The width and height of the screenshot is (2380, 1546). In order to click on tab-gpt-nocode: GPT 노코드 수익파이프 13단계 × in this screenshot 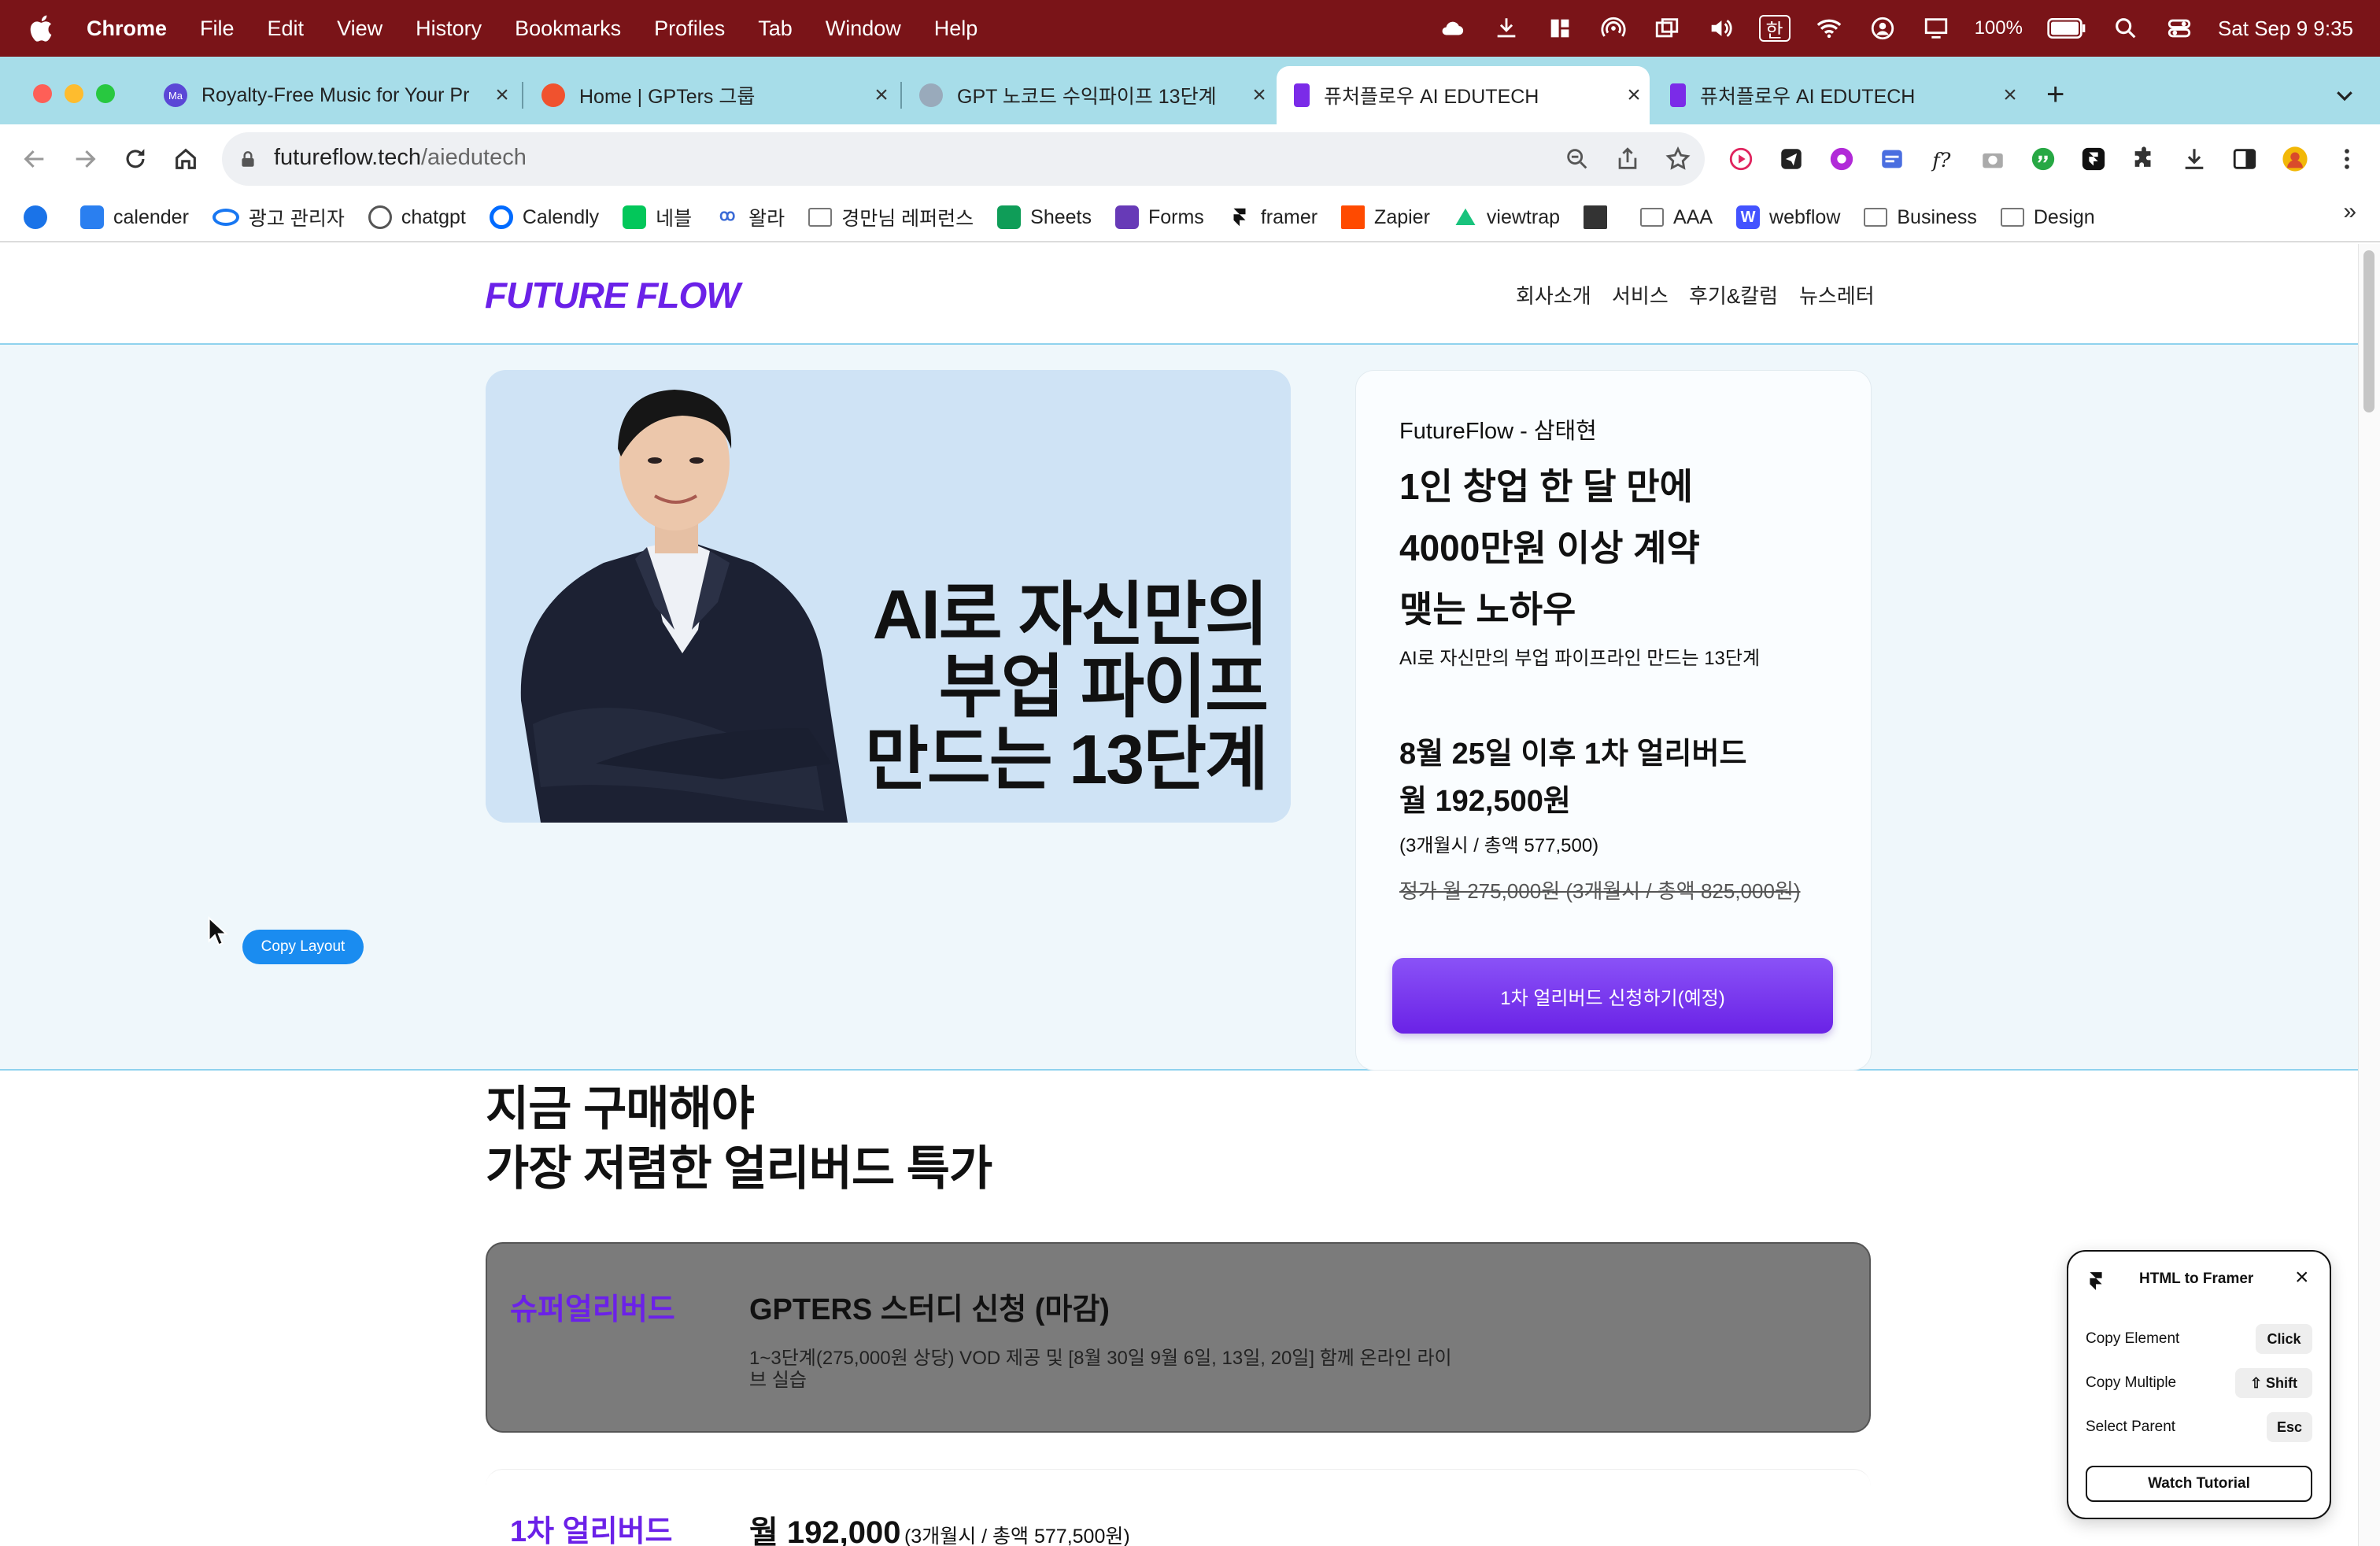, I will do `click(1088, 95)`.